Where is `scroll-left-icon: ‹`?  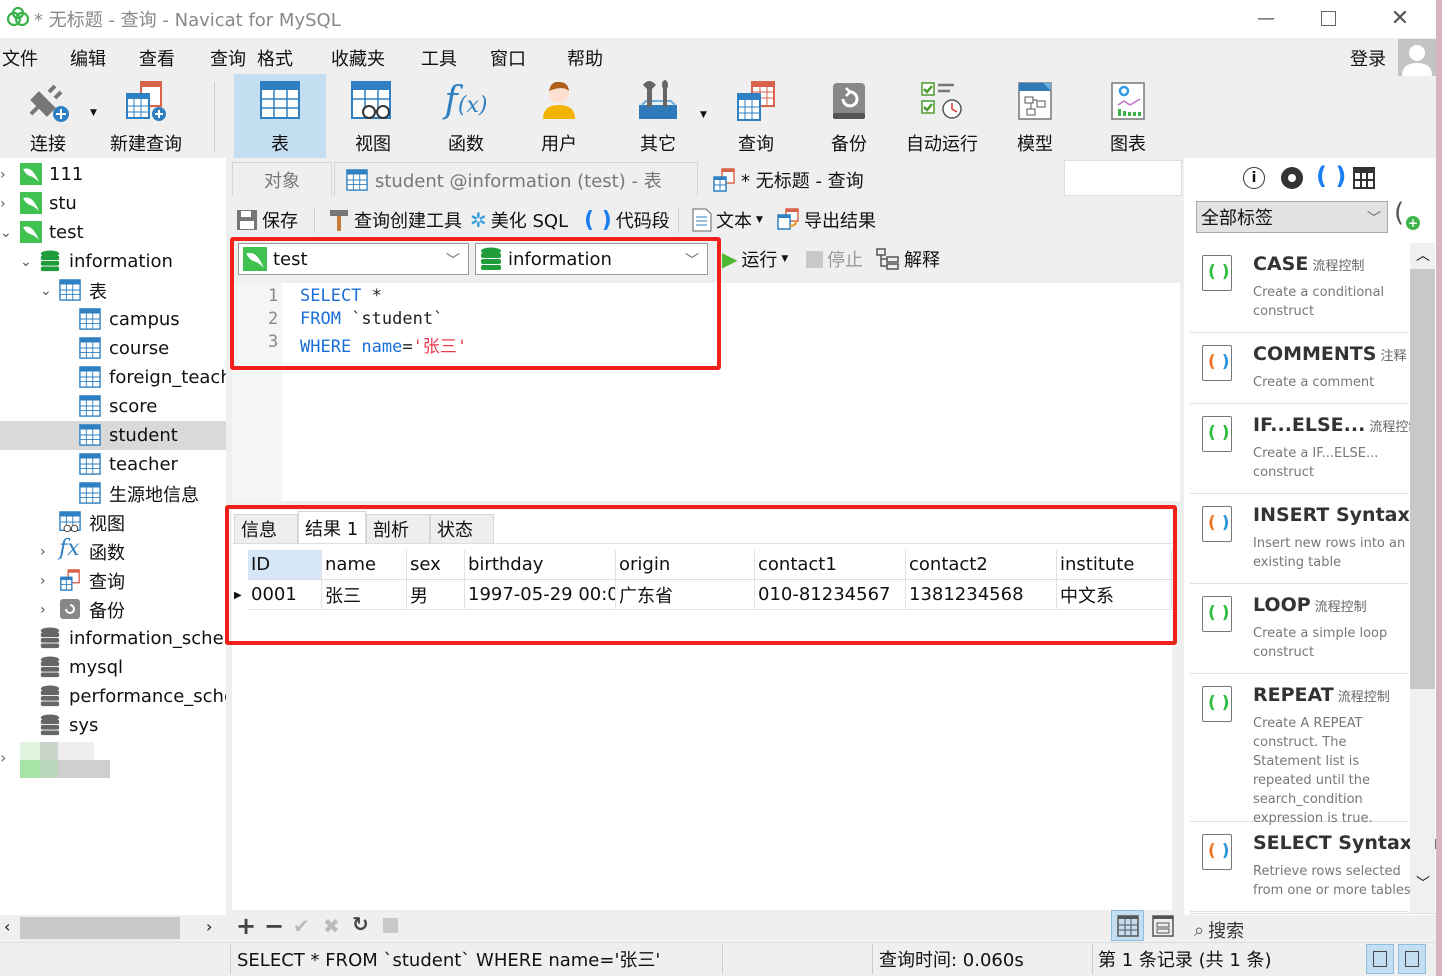 scroll-left-icon: ‹ is located at coordinates (7, 926).